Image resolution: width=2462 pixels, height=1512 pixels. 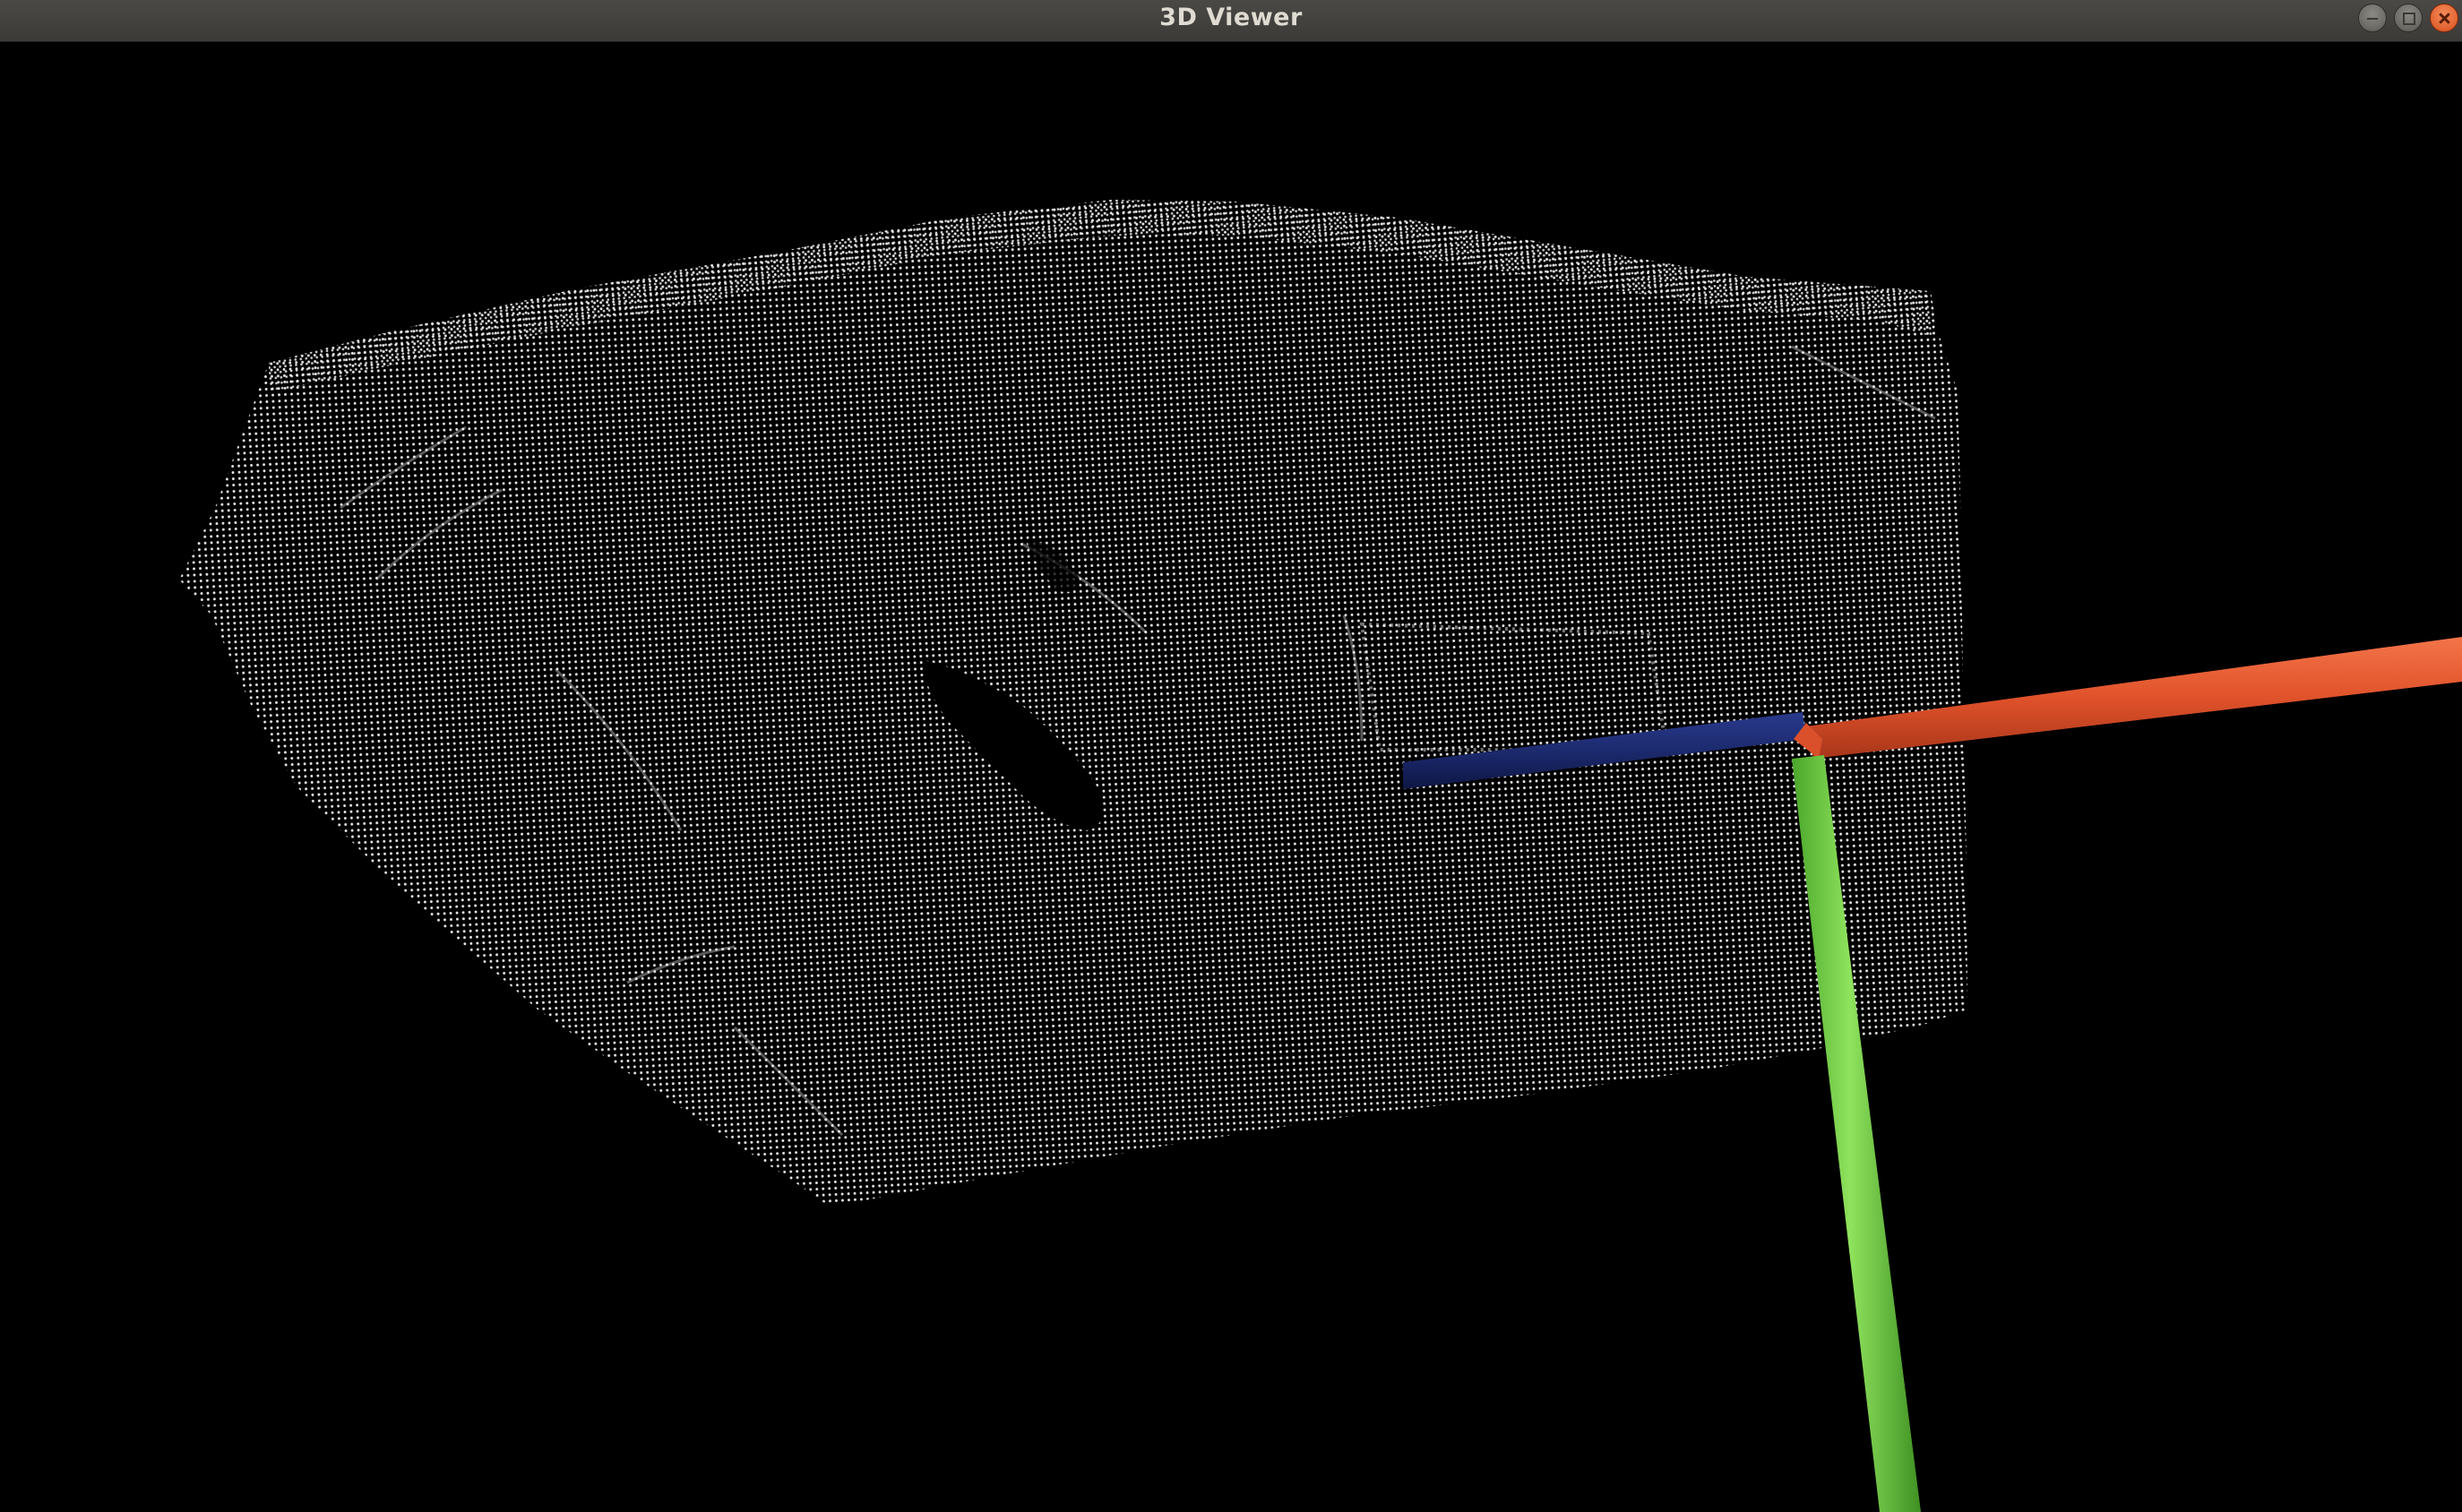 I want to click on maximize-icon, so click(x=2408, y=18).